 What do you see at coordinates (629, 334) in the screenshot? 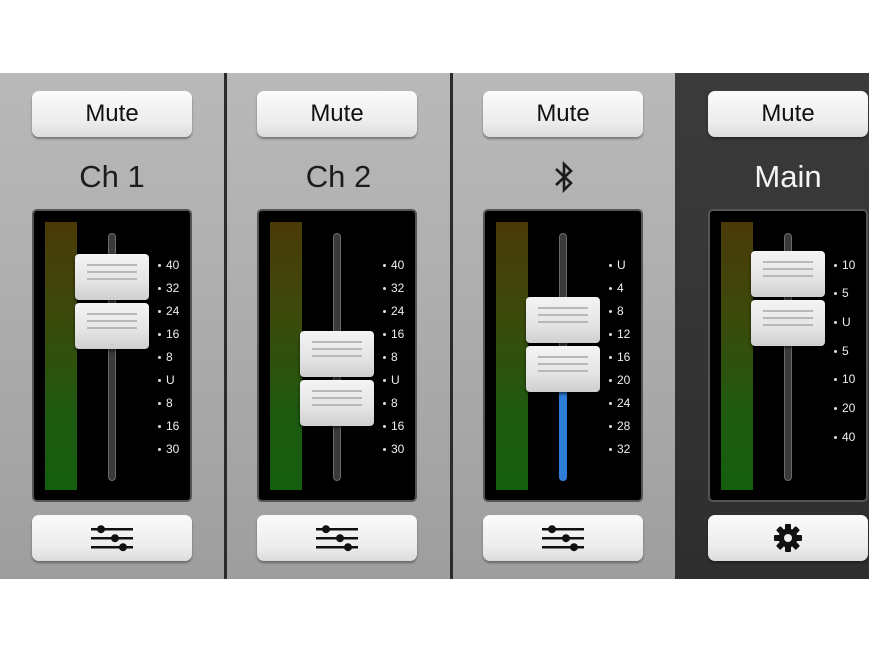
I see `scale-tick: 12` at bounding box center [629, 334].